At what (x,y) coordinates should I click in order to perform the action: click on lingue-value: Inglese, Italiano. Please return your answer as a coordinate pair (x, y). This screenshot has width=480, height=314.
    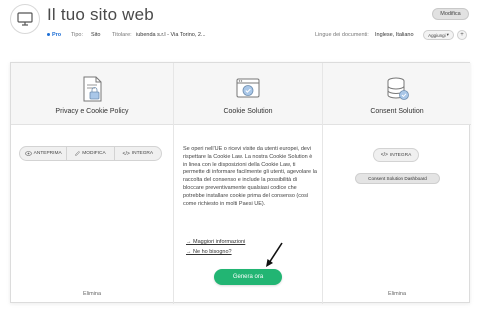
    Looking at the image, I should click on (394, 35).